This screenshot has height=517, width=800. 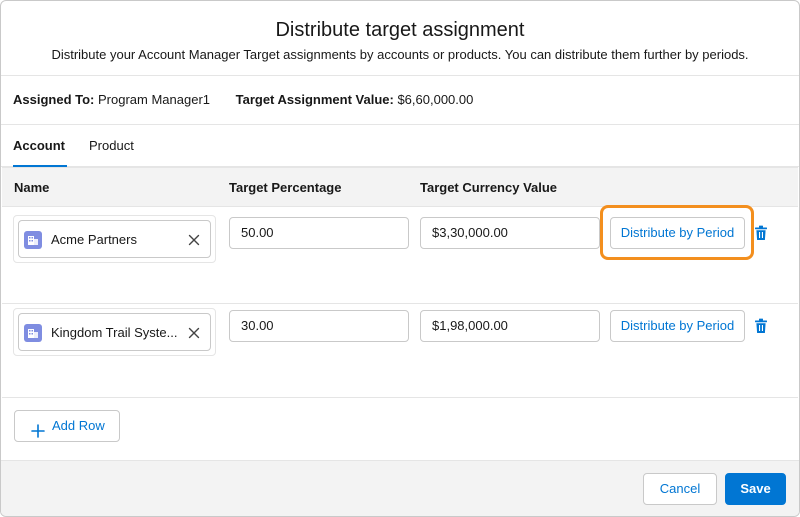 I want to click on target-currency-input: $1,98,000.00, so click(x=510, y=326).